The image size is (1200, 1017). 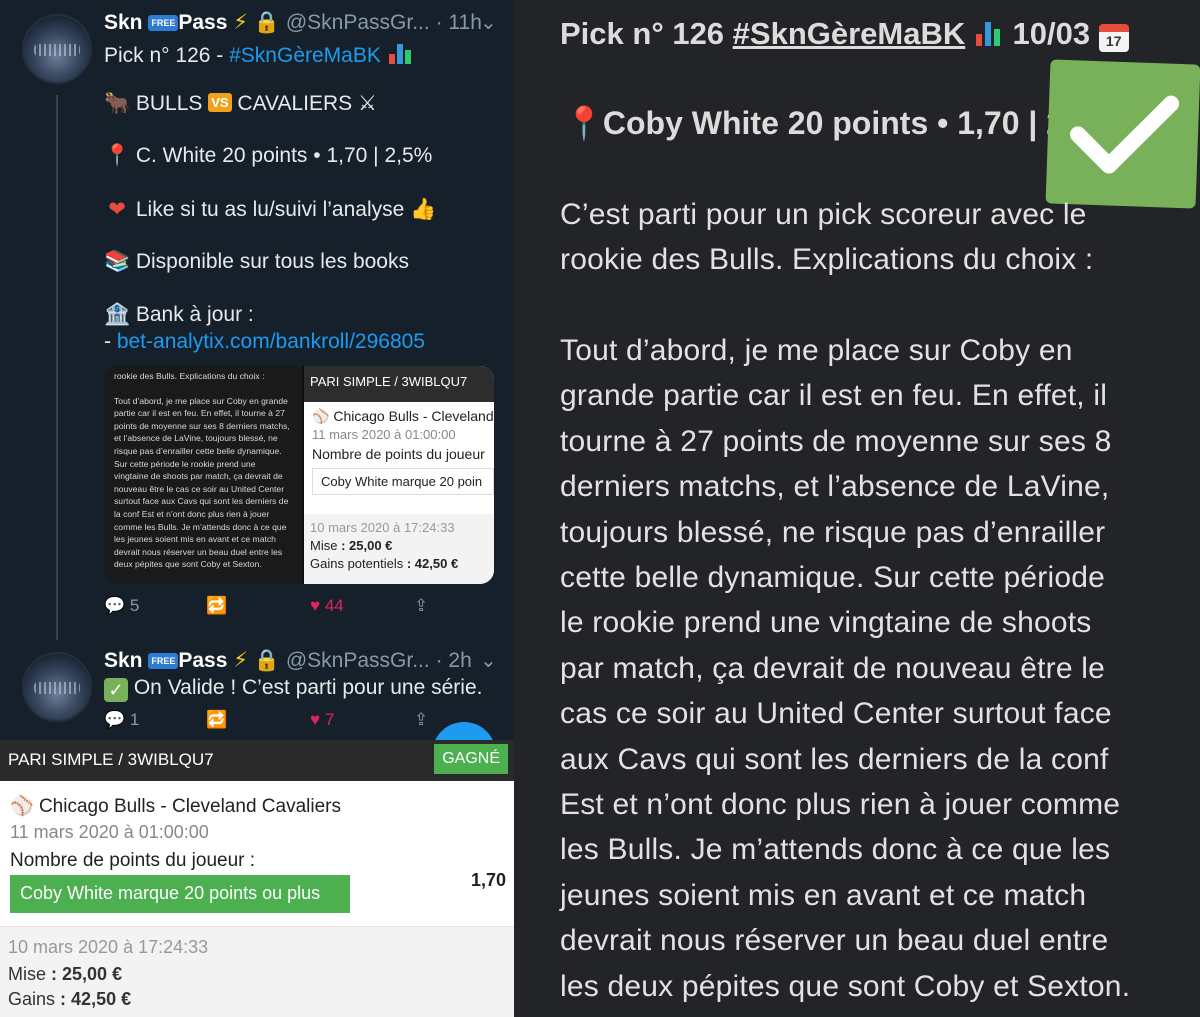 I want to click on status-badge: GAGNÉ, so click(x=471, y=759).